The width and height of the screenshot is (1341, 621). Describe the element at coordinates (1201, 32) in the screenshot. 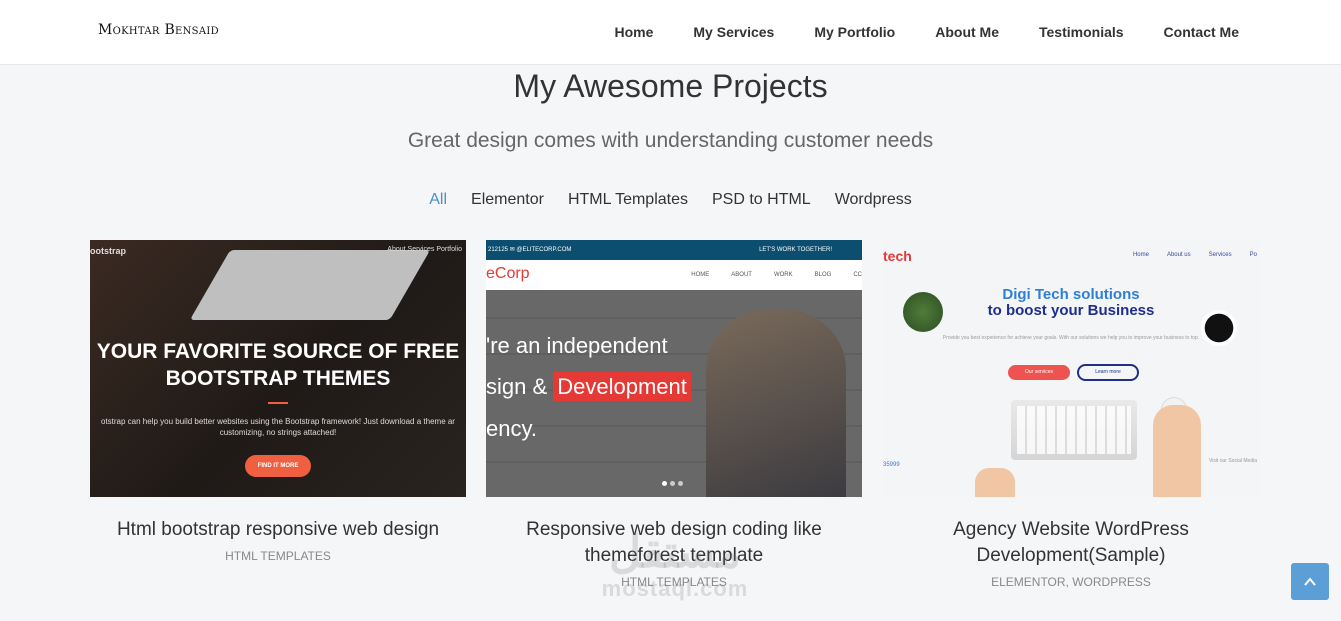

I see `nav-contact-me: Contact Me` at that location.